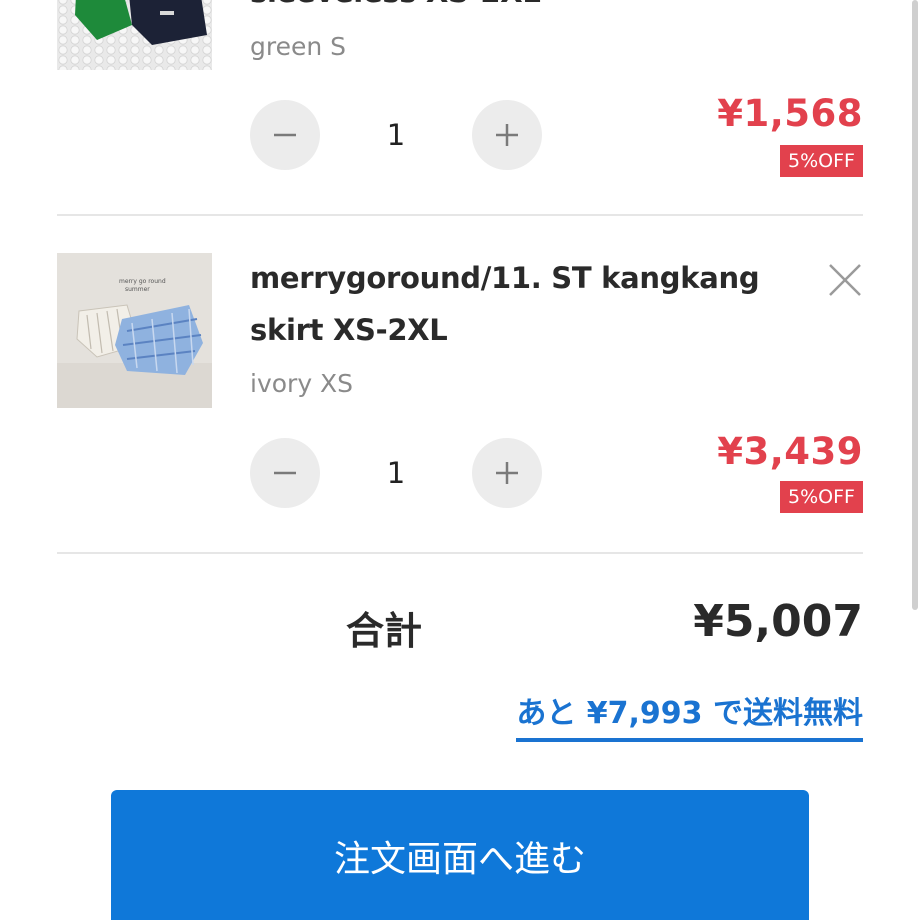 This screenshot has width=920, height=920. I want to click on product-photo-skirt: merry go round summer, so click(134, 330).